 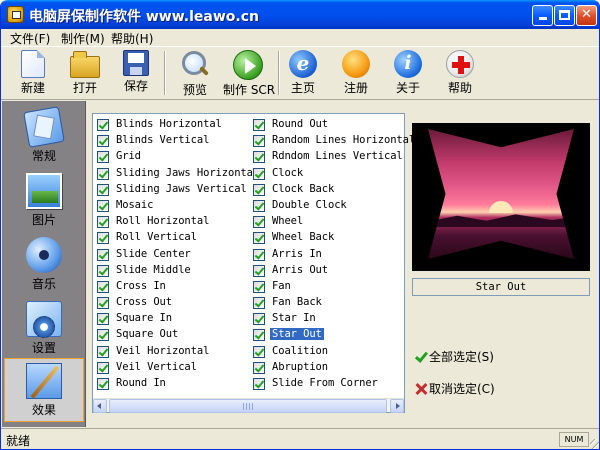 I want to click on close-button: ✕, so click(x=586, y=15).